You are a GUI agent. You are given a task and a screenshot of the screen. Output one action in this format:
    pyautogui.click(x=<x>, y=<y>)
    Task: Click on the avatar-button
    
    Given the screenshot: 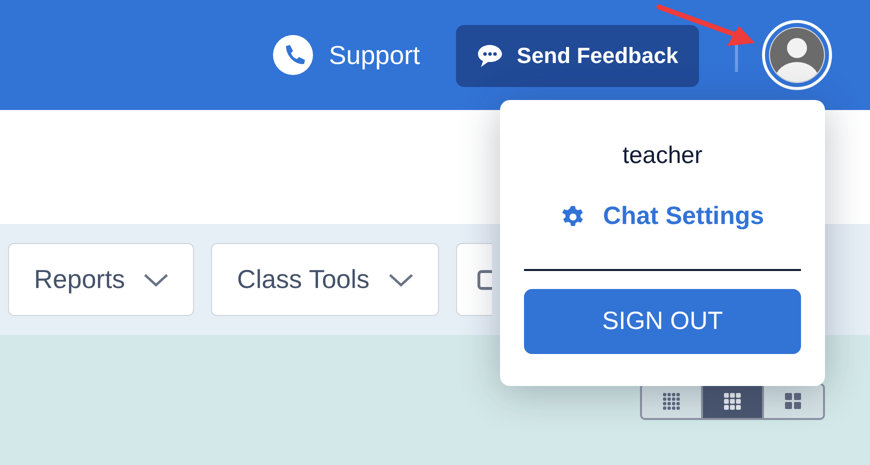 What is the action you would take?
    pyautogui.click(x=797, y=55)
    